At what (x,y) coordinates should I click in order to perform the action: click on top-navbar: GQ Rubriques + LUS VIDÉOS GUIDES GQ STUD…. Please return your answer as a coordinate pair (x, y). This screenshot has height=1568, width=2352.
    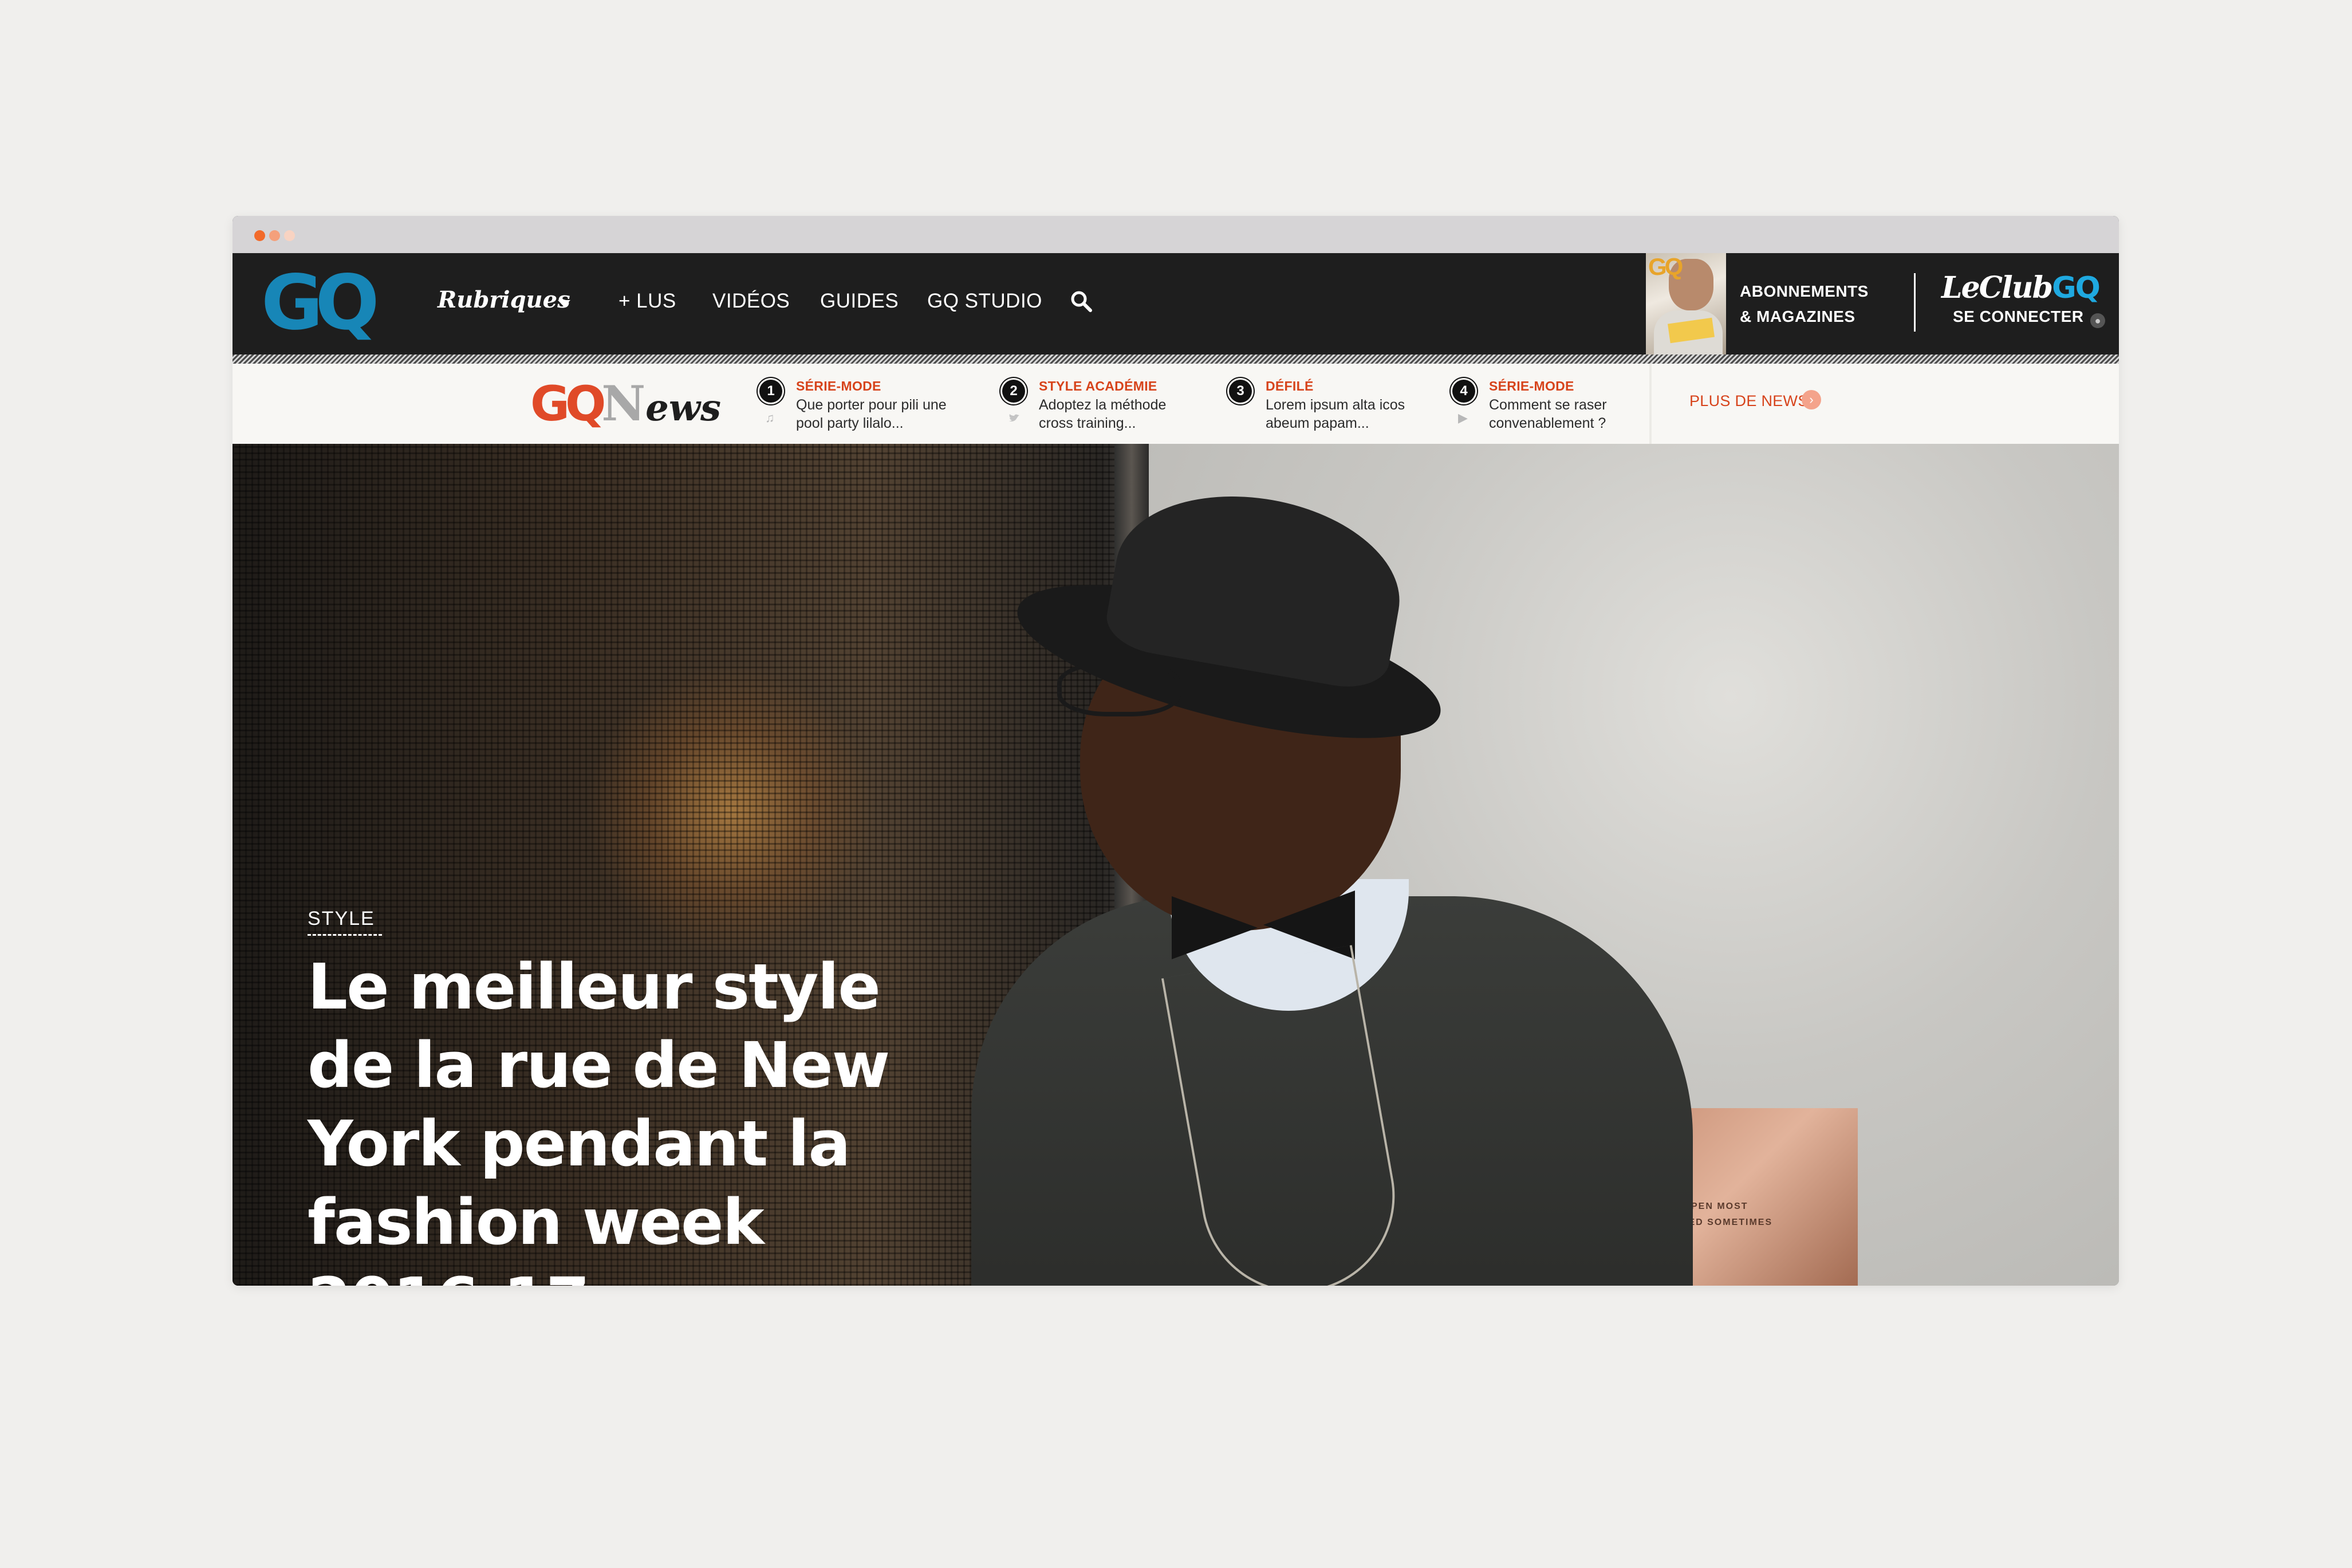
    Looking at the image, I should click on (1176, 303).